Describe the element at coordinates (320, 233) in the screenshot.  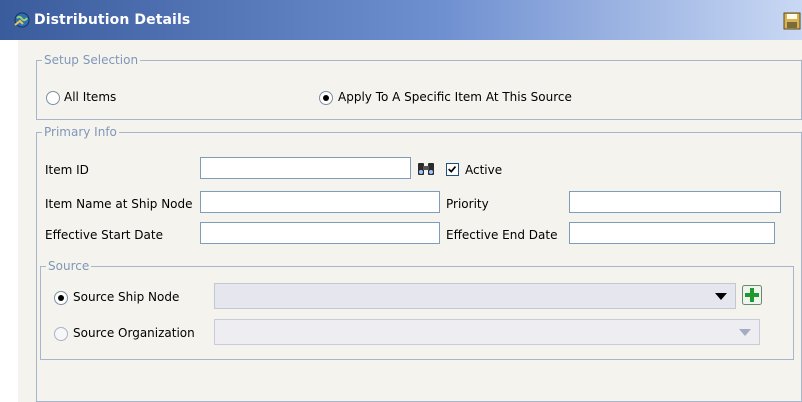
I see `effective-start-date-input` at that location.